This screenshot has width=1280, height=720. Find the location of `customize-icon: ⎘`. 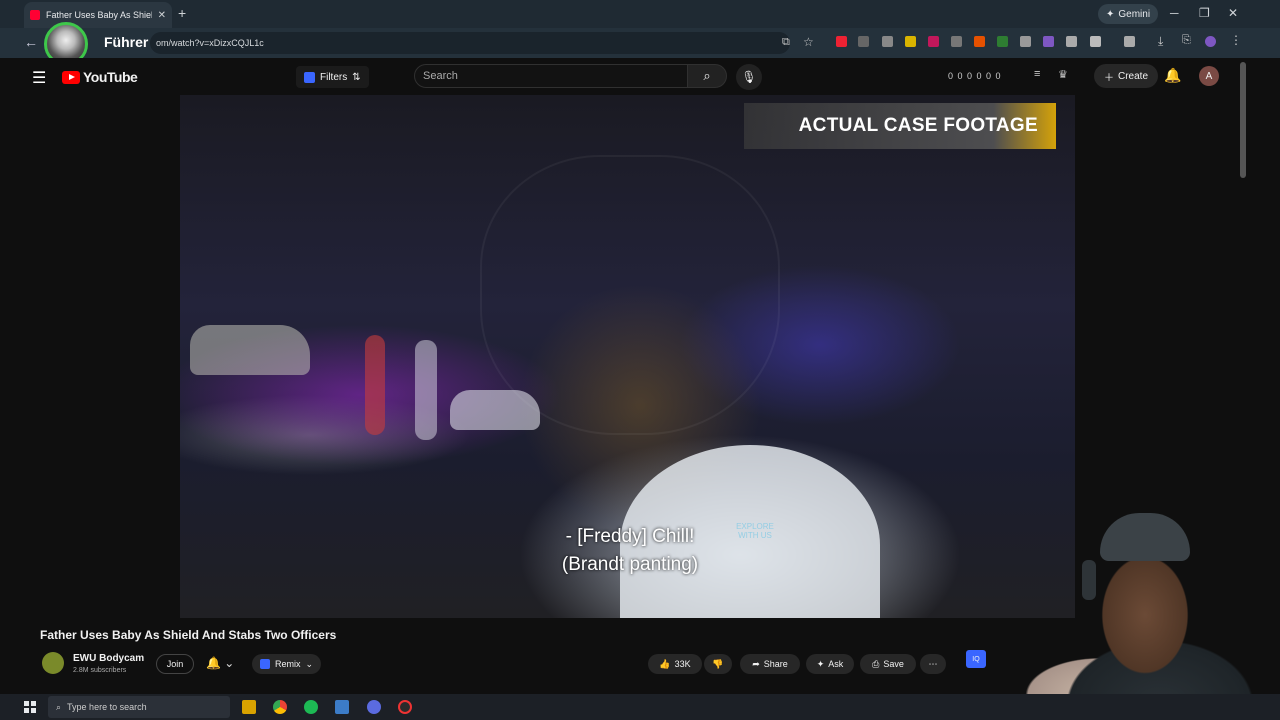

customize-icon: ⎘ is located at coordinates (1186, 40).